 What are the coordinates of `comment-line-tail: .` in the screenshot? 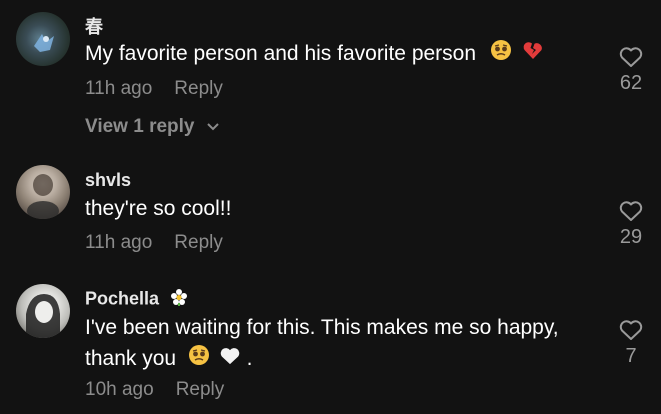 It's located at (249, 358).